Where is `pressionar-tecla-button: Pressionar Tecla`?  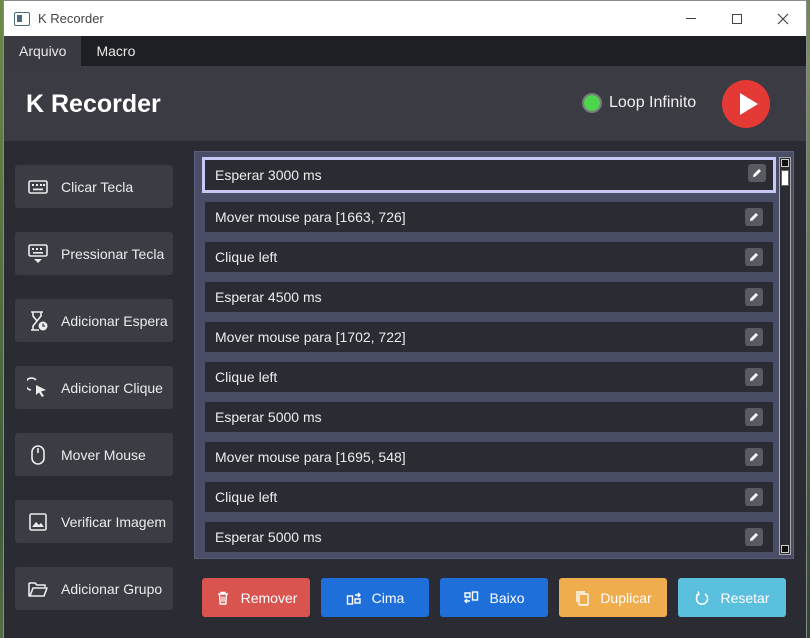
pressionar-tecla-button: Pressionar Tecla is located at coordinates (94, 253).